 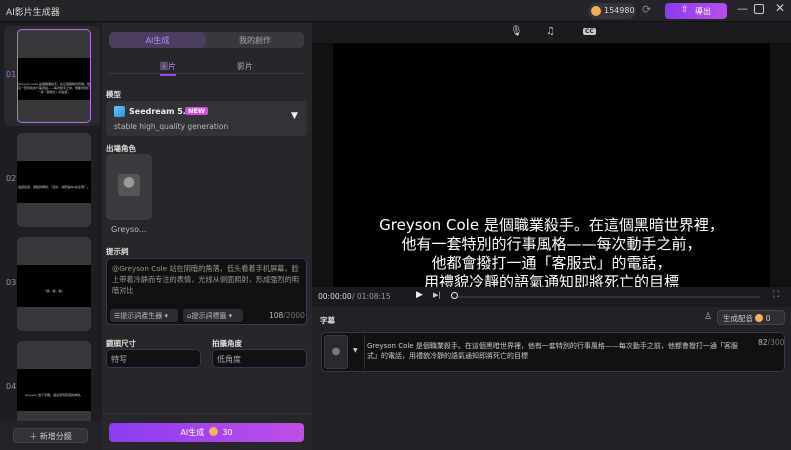 I want to click on tab-ai-generate: AI生成, so click(x=157, y=40).